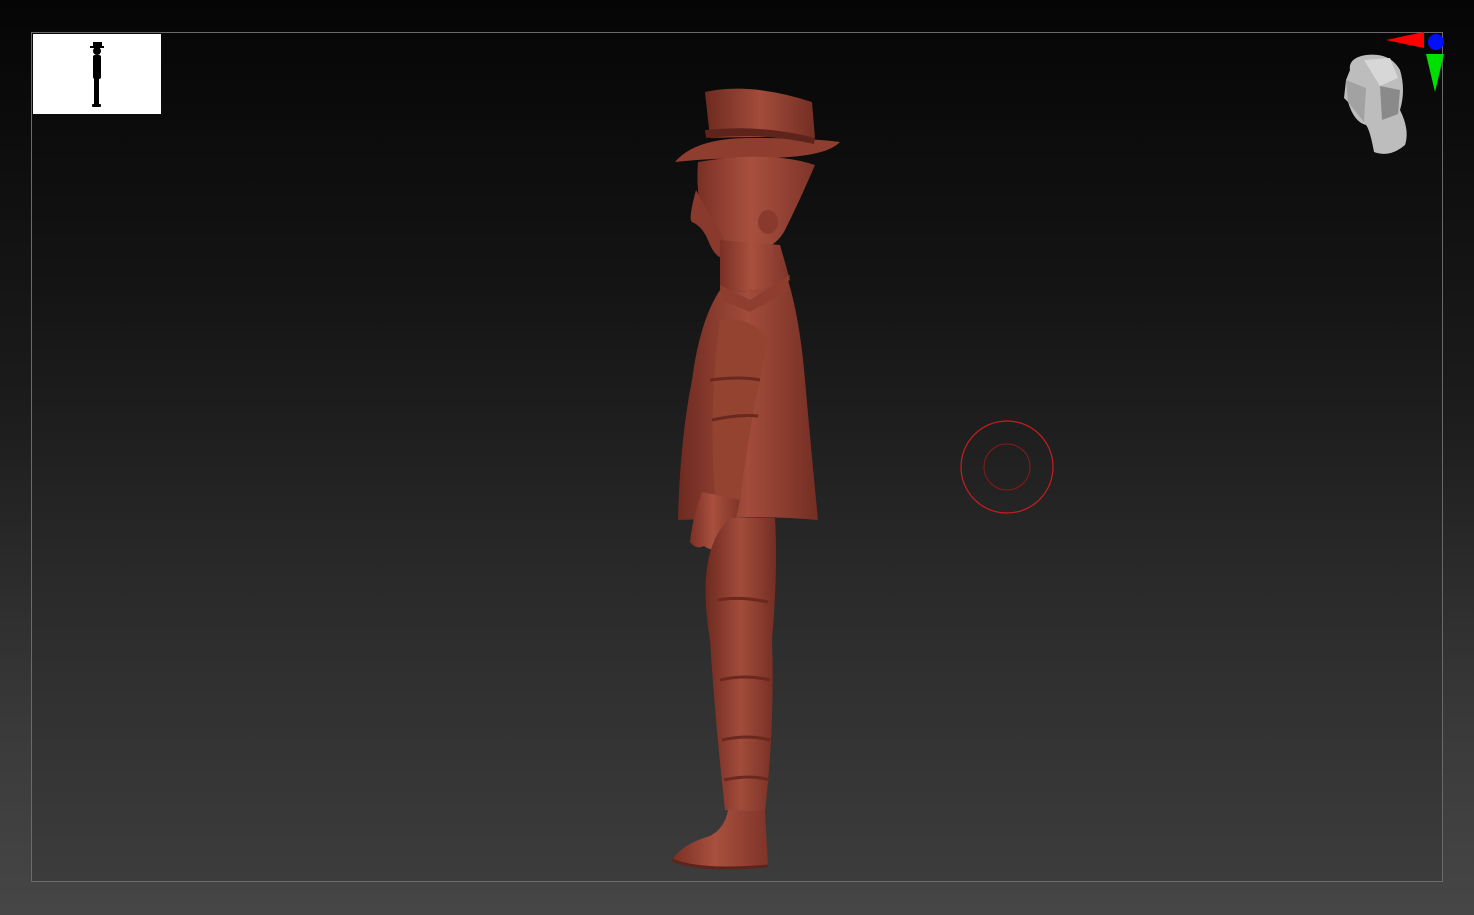 Image resolution: width=1474 pixels, height=915 pixels. Describe the element at coordinates (740, 665) in the screenshot. I see `pants` at that location.